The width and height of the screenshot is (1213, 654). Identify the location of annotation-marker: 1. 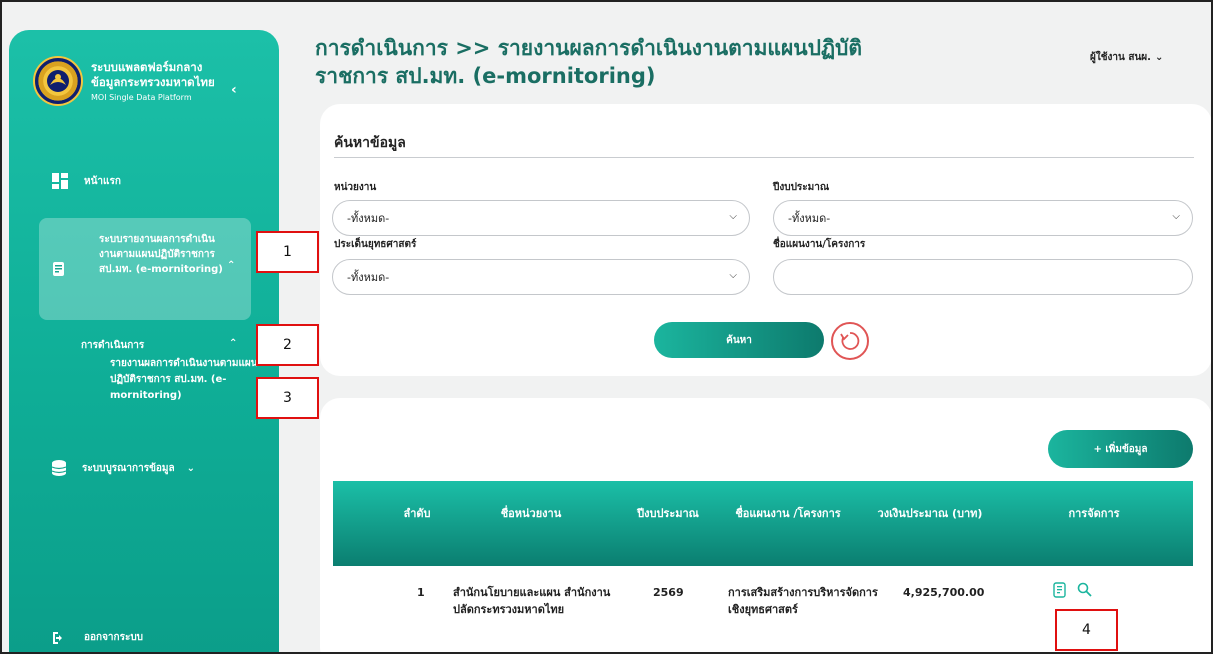
(287, 252).